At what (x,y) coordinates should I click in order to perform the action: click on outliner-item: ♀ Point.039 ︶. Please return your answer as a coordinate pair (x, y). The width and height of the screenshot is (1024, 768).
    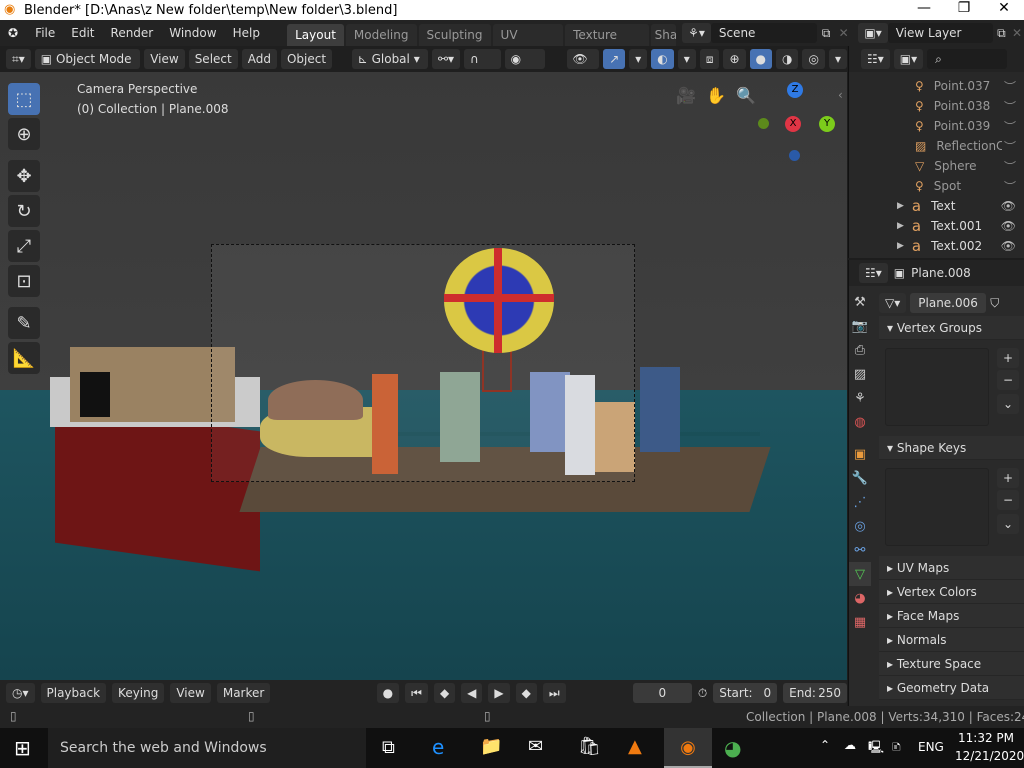
    Looking at the image, I should click on (936, 126).